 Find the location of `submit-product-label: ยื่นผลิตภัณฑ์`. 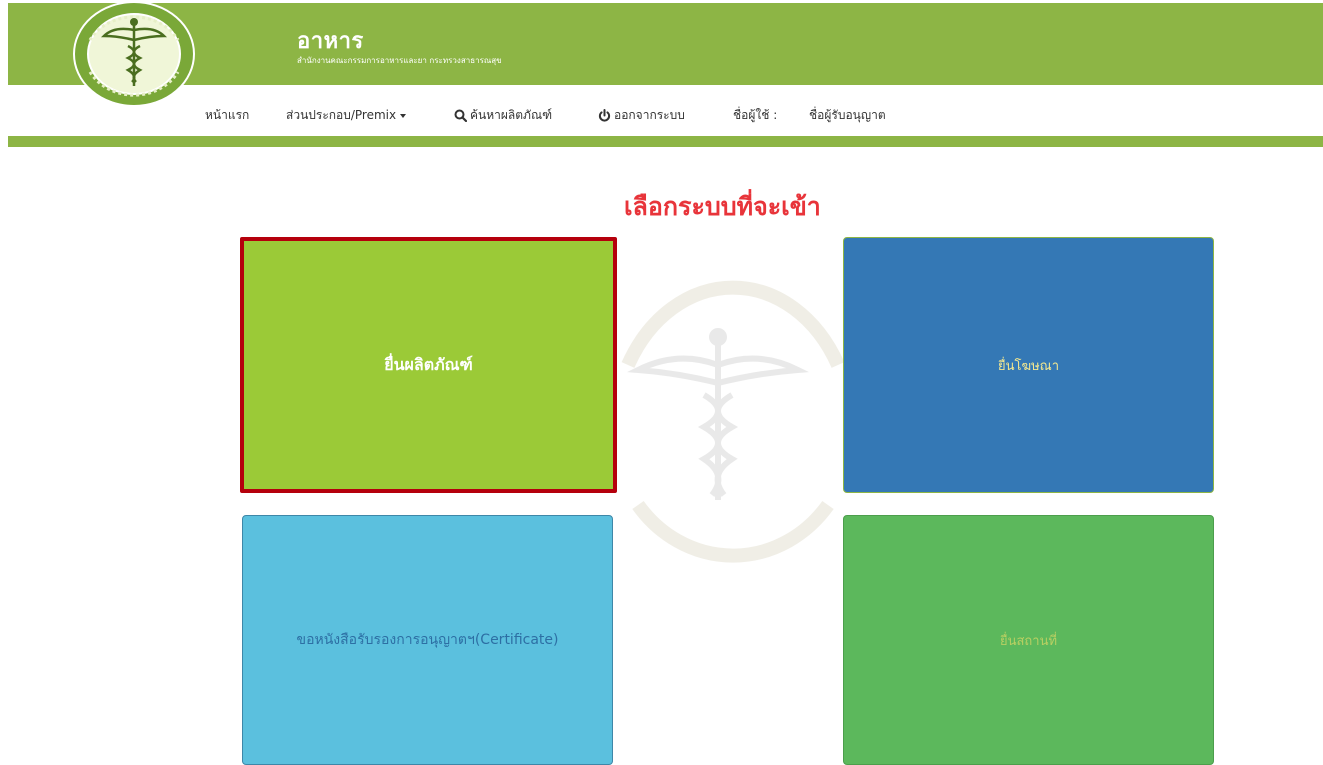

submit-product-label: ยื่นผลิตภัณฑ์ is located at coordinates (428, 364).